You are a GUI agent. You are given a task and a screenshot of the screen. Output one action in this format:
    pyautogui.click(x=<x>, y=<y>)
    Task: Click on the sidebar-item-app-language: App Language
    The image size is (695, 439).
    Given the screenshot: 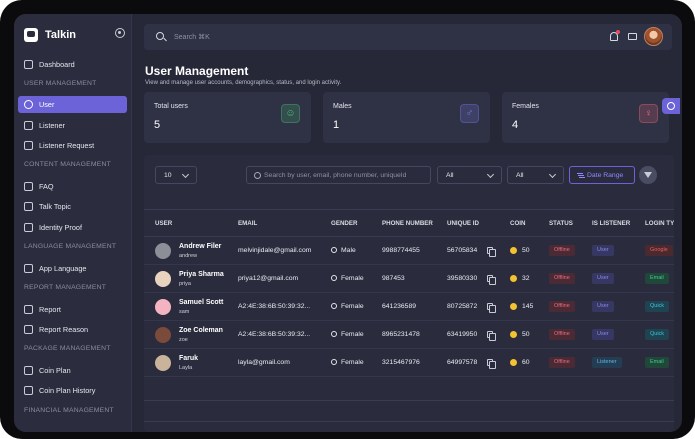 What is the action you would take?
    pyautogui.click(x=72, y=268)
    